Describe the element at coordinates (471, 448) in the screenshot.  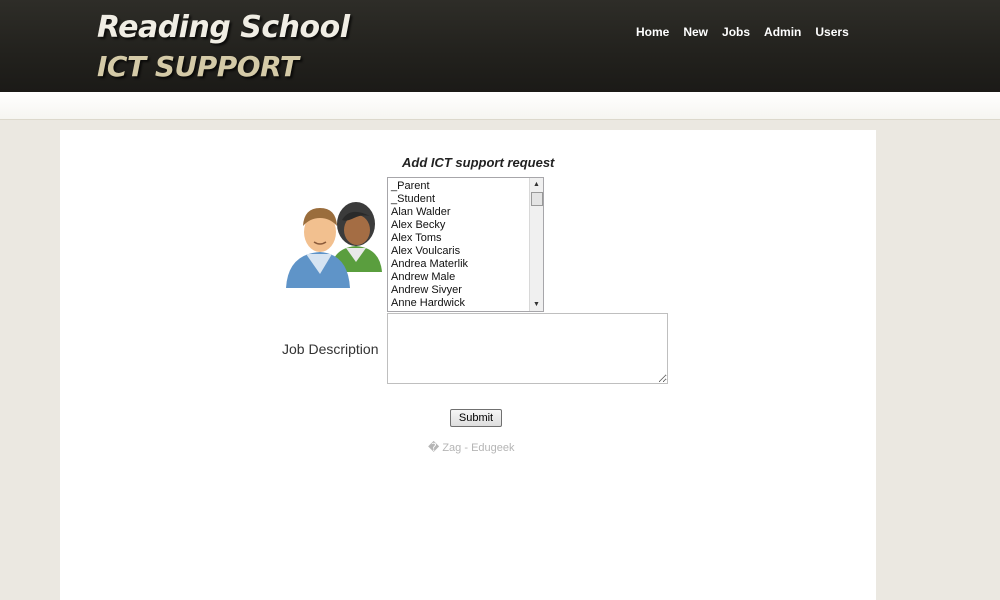
I see `footer-credit: � Zag - Edugeek` at that location.